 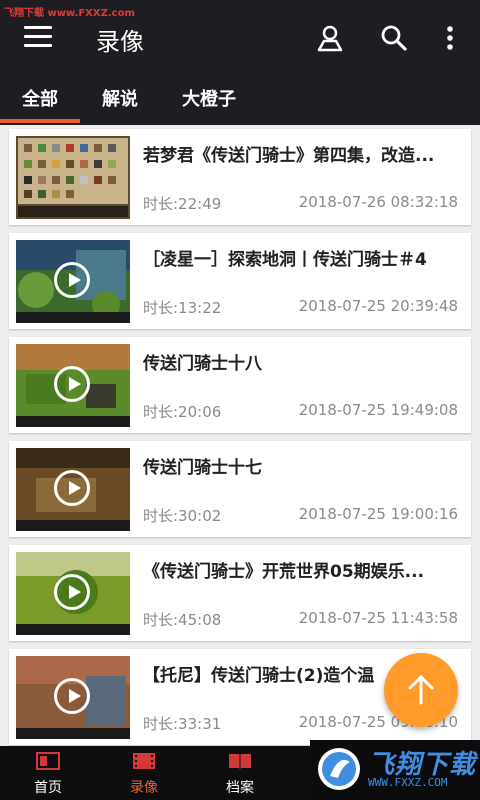 What do you see at coordinates (378, 306) in the screenshot?
I see `video-date: 2018-07-25 20:39:48` at bounding box center [378, 306].